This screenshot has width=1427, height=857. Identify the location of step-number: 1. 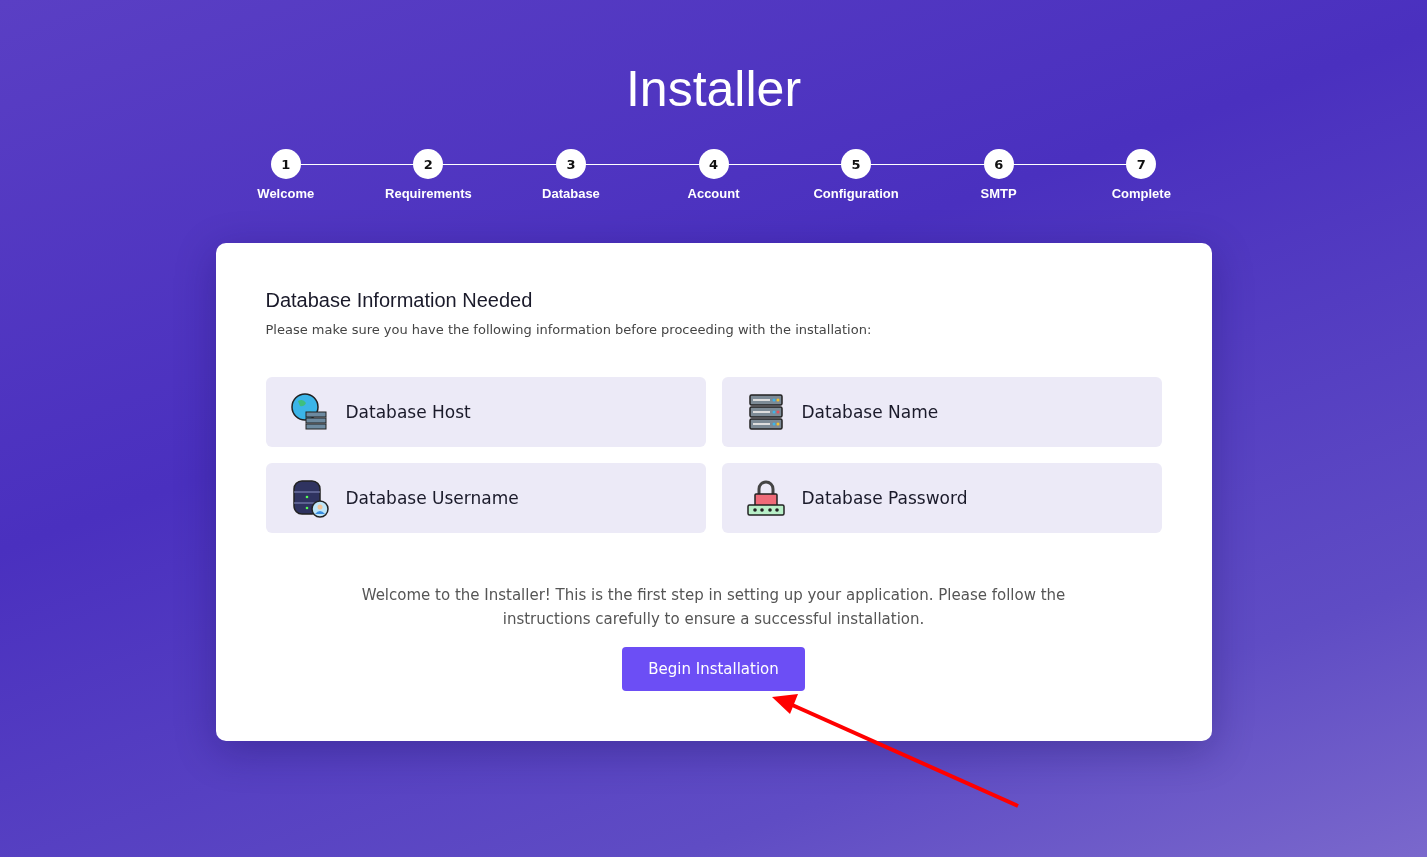
(285, 164).